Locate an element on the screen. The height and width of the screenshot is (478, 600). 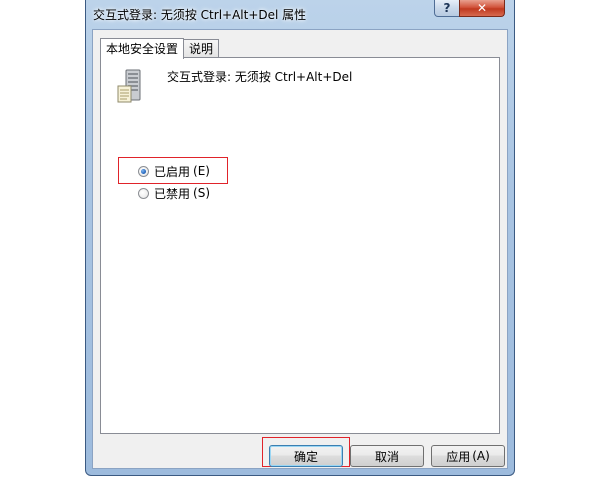
tab-explain: 说明 is located at coordinates (201, 48).